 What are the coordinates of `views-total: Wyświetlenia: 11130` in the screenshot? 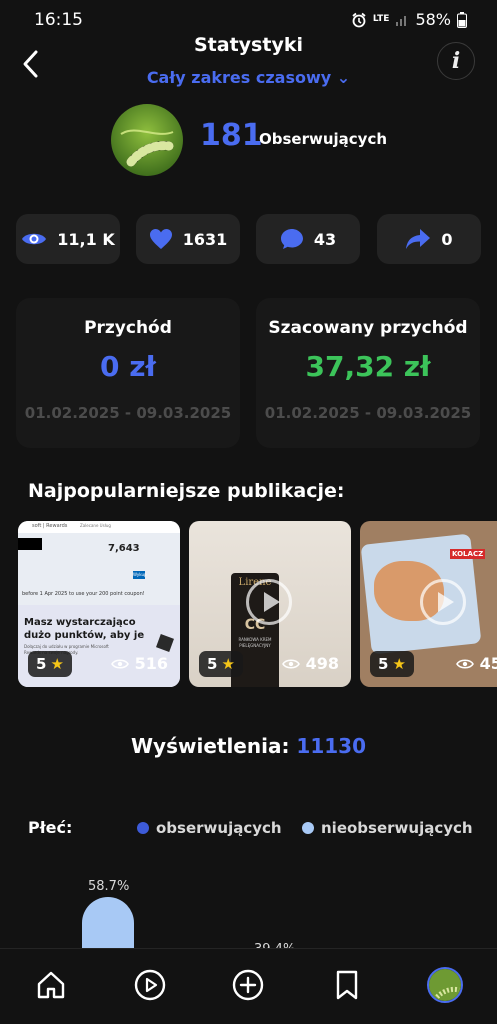 It's located at (248, 746).